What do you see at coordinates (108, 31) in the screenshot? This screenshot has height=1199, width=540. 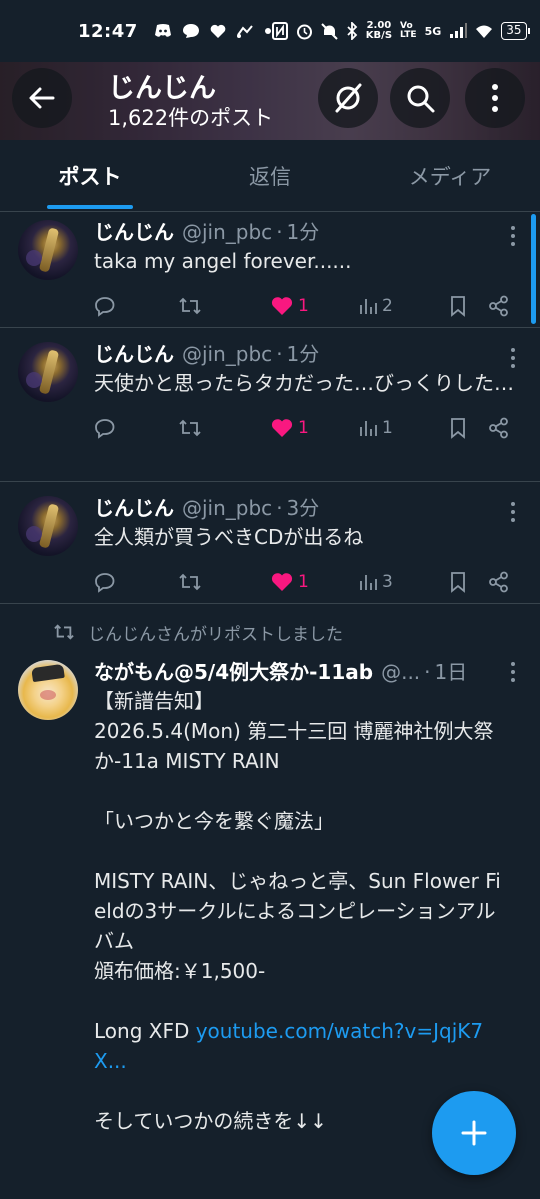 I see `status-time: 12:47` at bounding box center [108, 31].